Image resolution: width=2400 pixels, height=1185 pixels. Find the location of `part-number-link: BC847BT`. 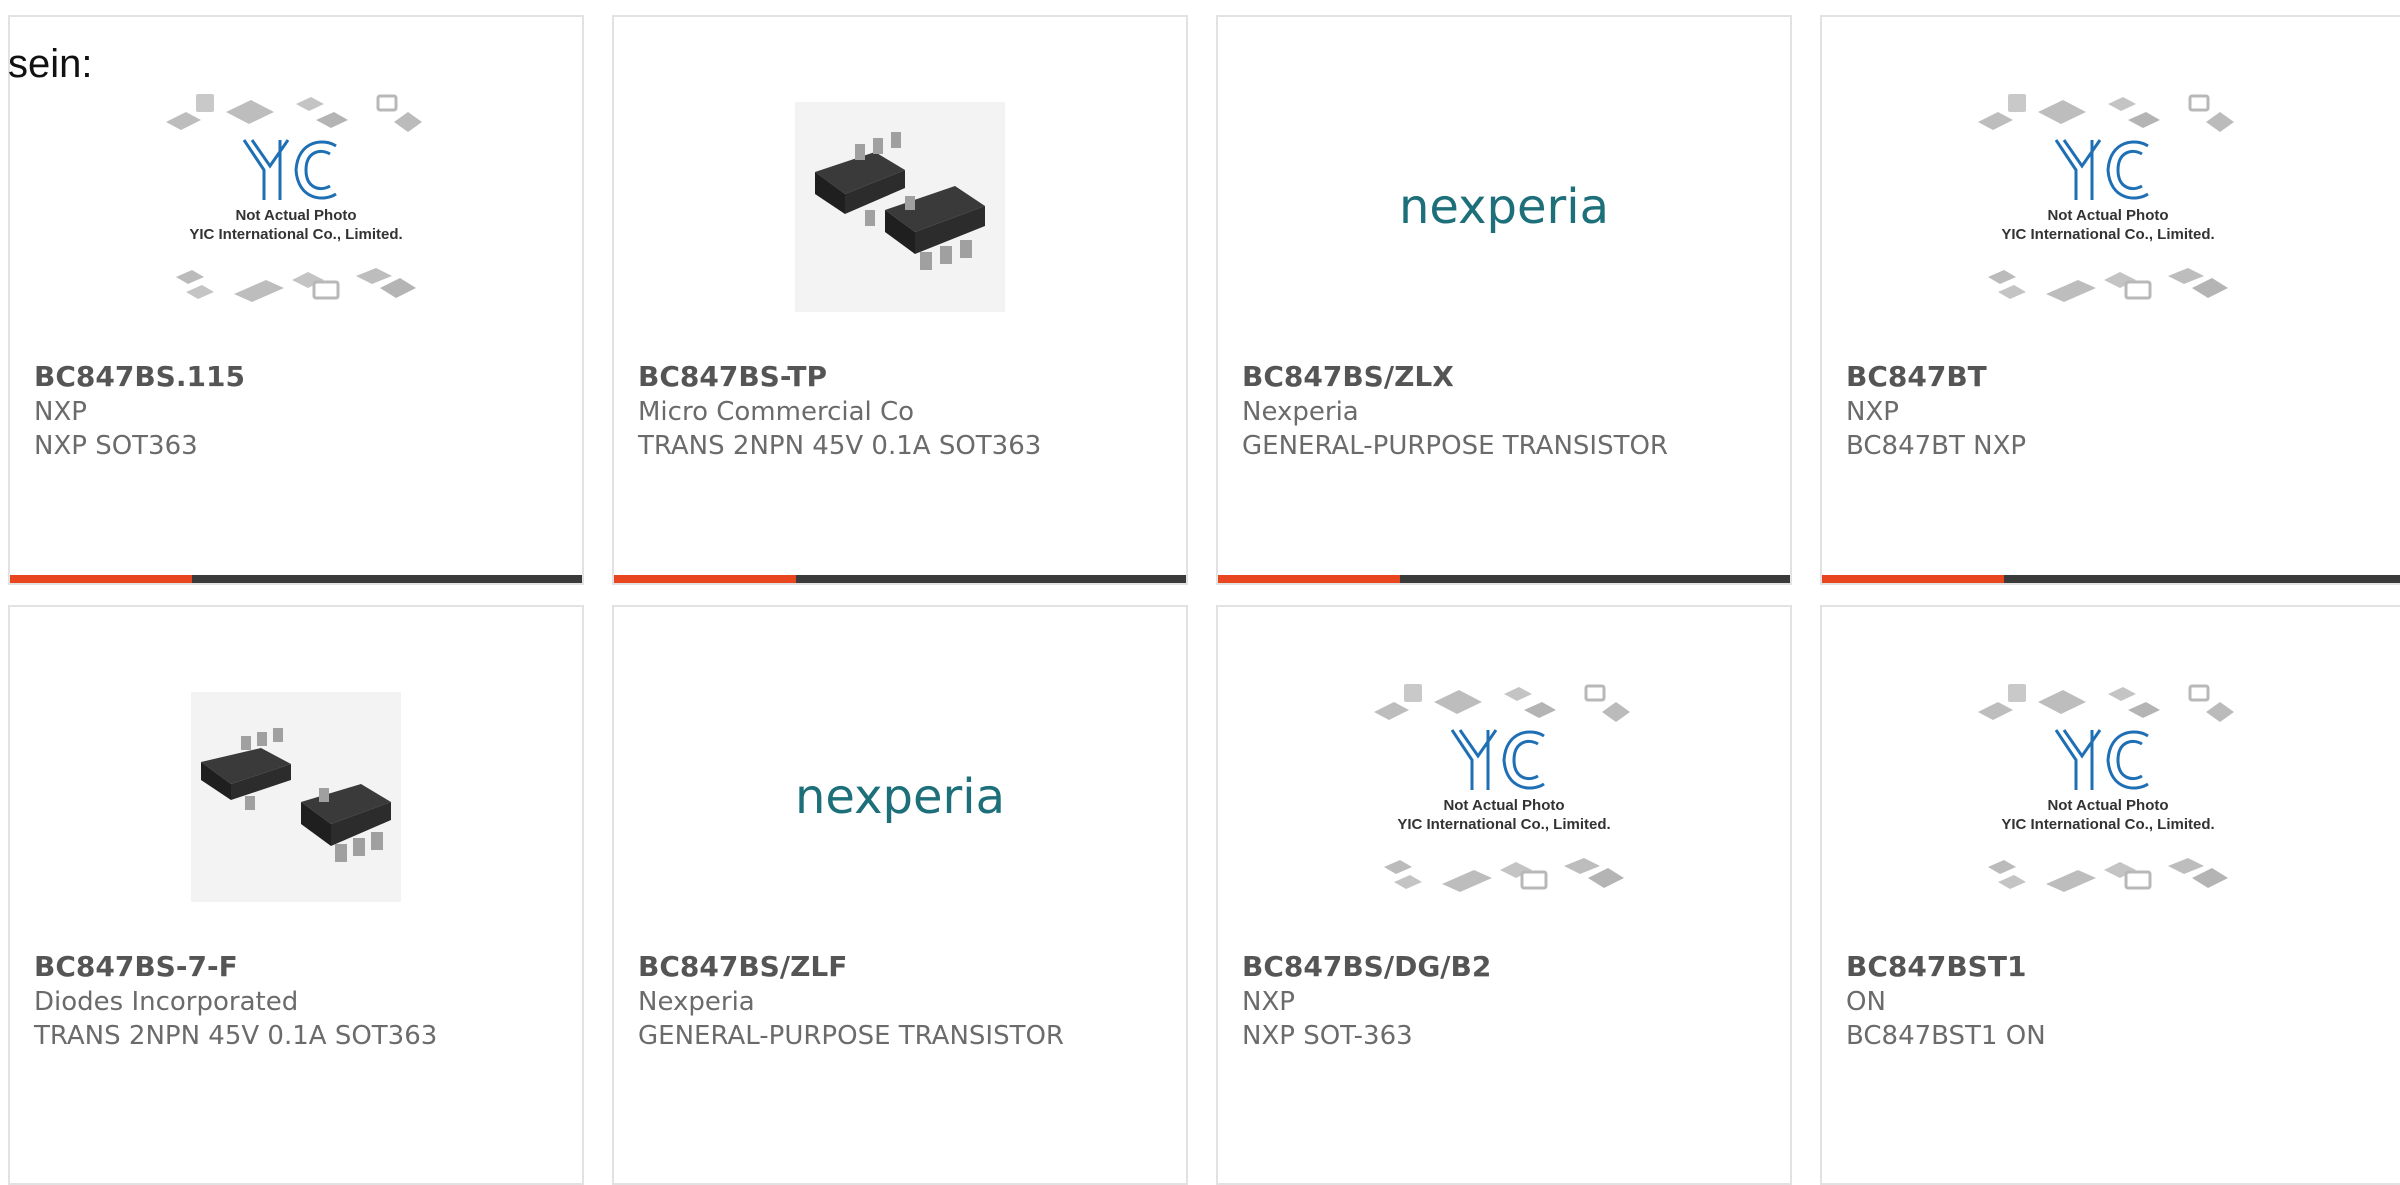

part-number-link: BC847BT is located at coordinates (2122, 377).